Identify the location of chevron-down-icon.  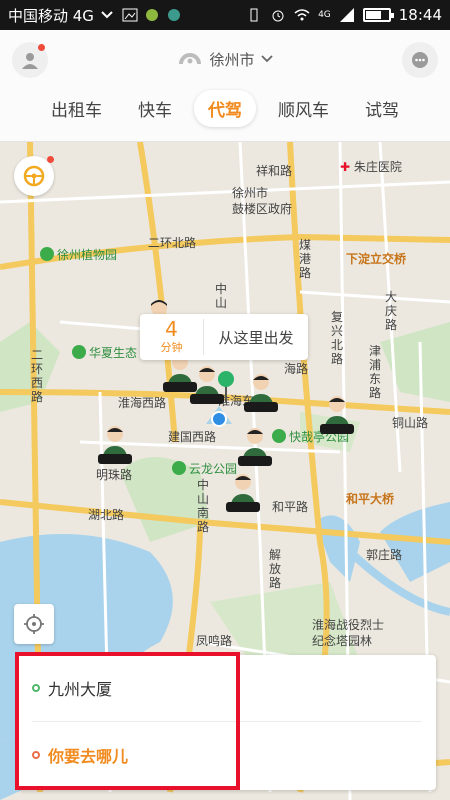
(266, 59).